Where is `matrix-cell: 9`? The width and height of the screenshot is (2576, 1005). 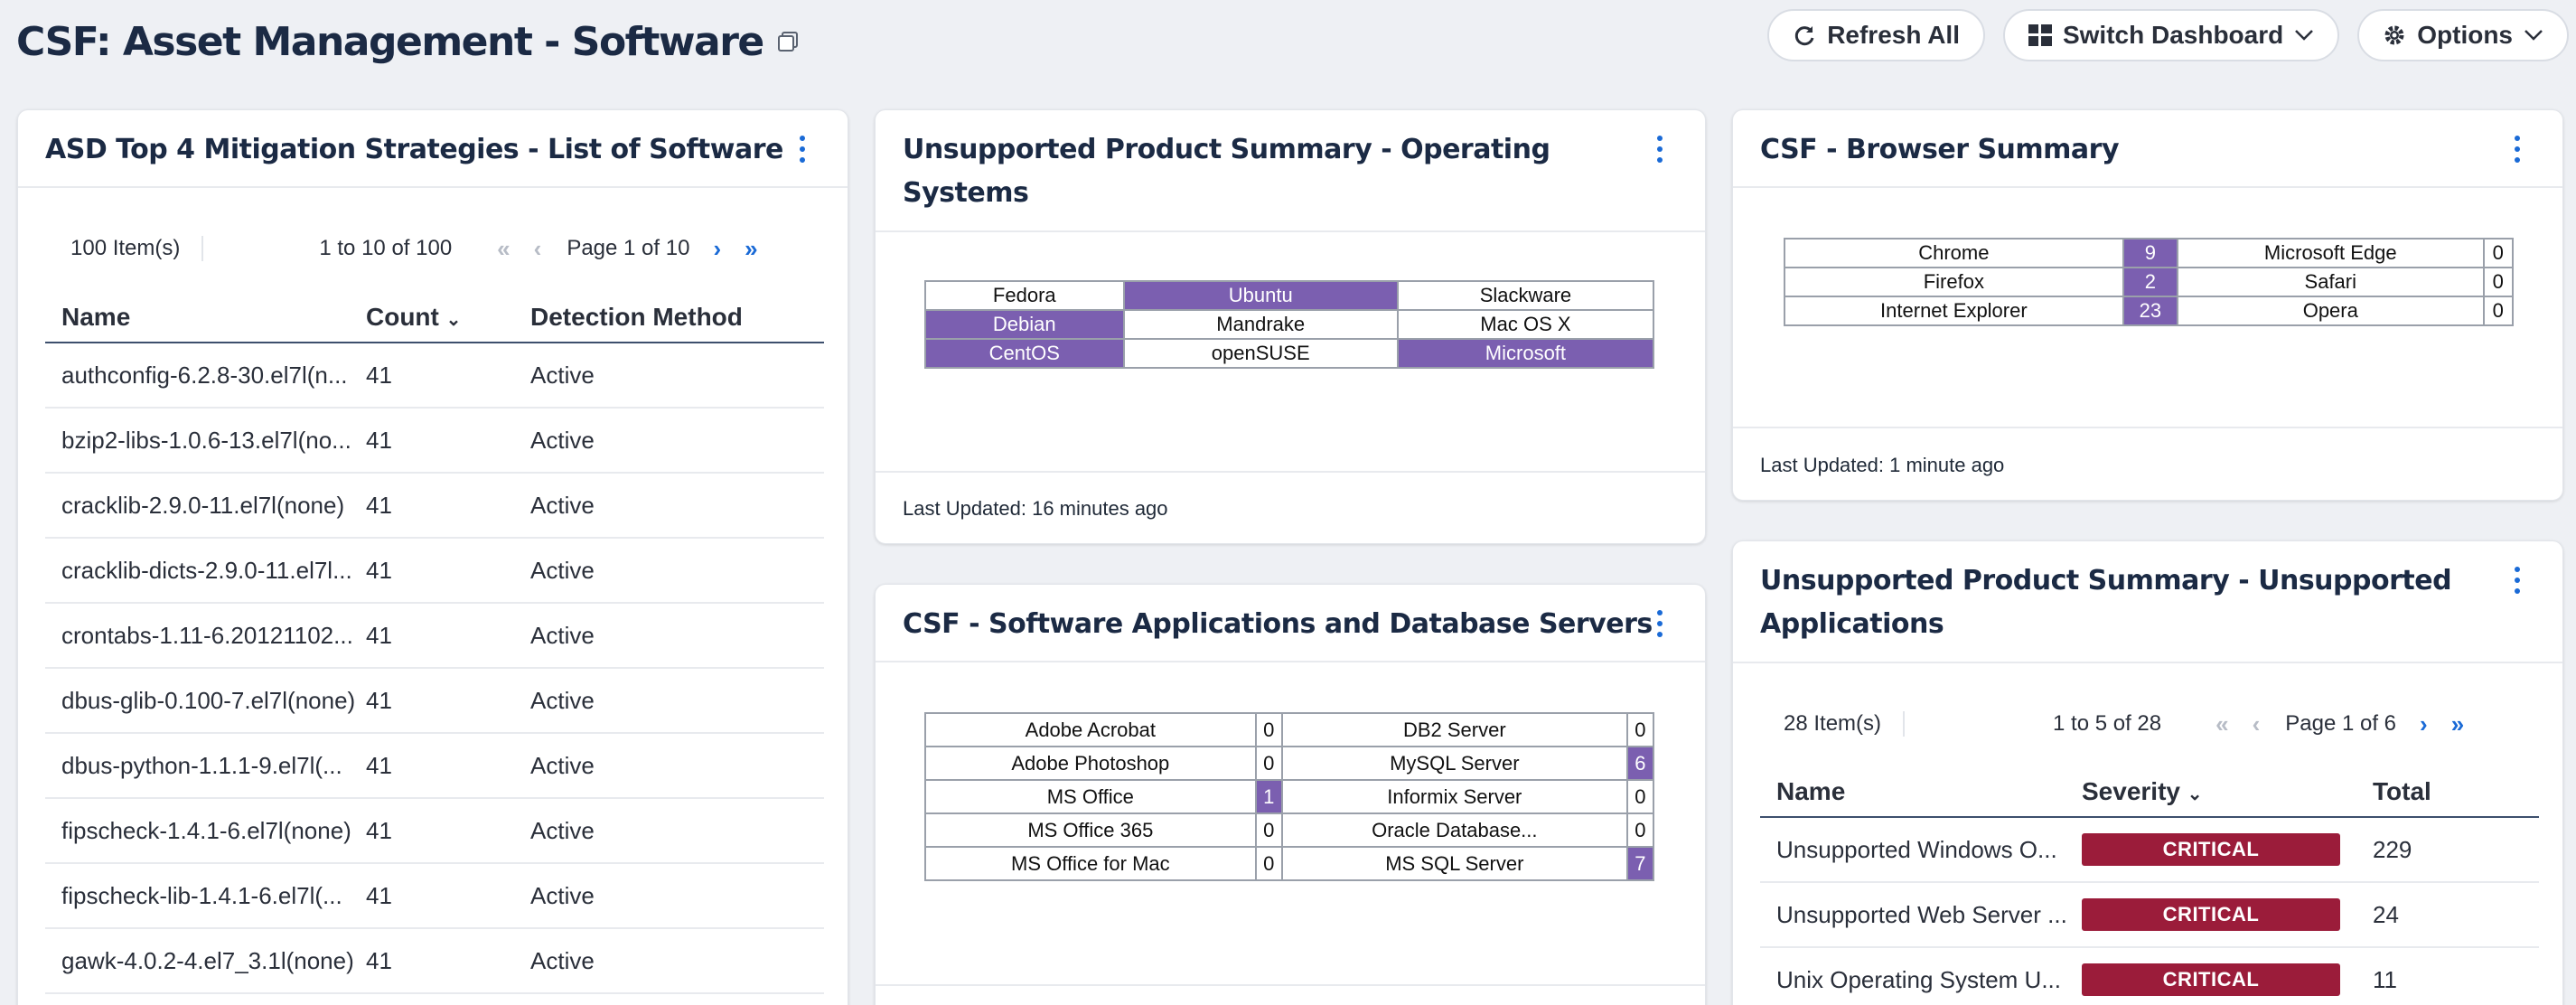
matrix-cell: 9 is located at coordinates (2150, 253).